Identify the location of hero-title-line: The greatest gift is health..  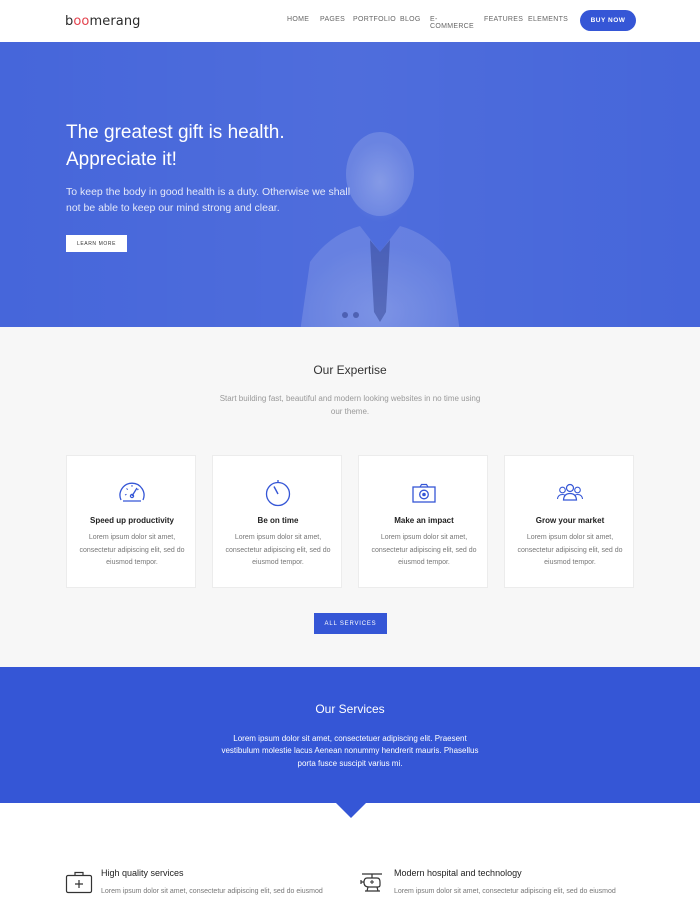
(175, 132).